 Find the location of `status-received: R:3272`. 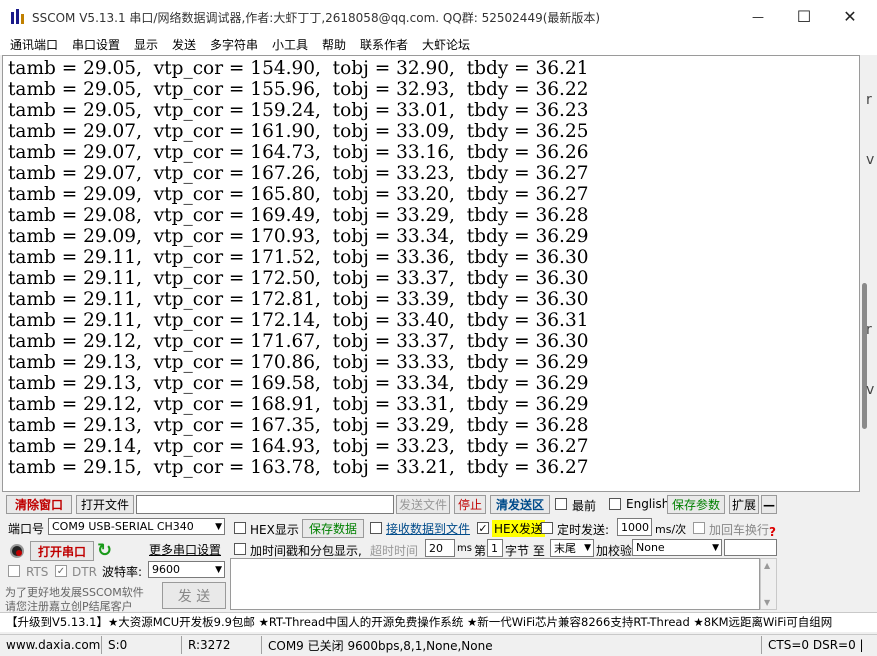

status-received: R:3272 is located at coordinates (223, 645).